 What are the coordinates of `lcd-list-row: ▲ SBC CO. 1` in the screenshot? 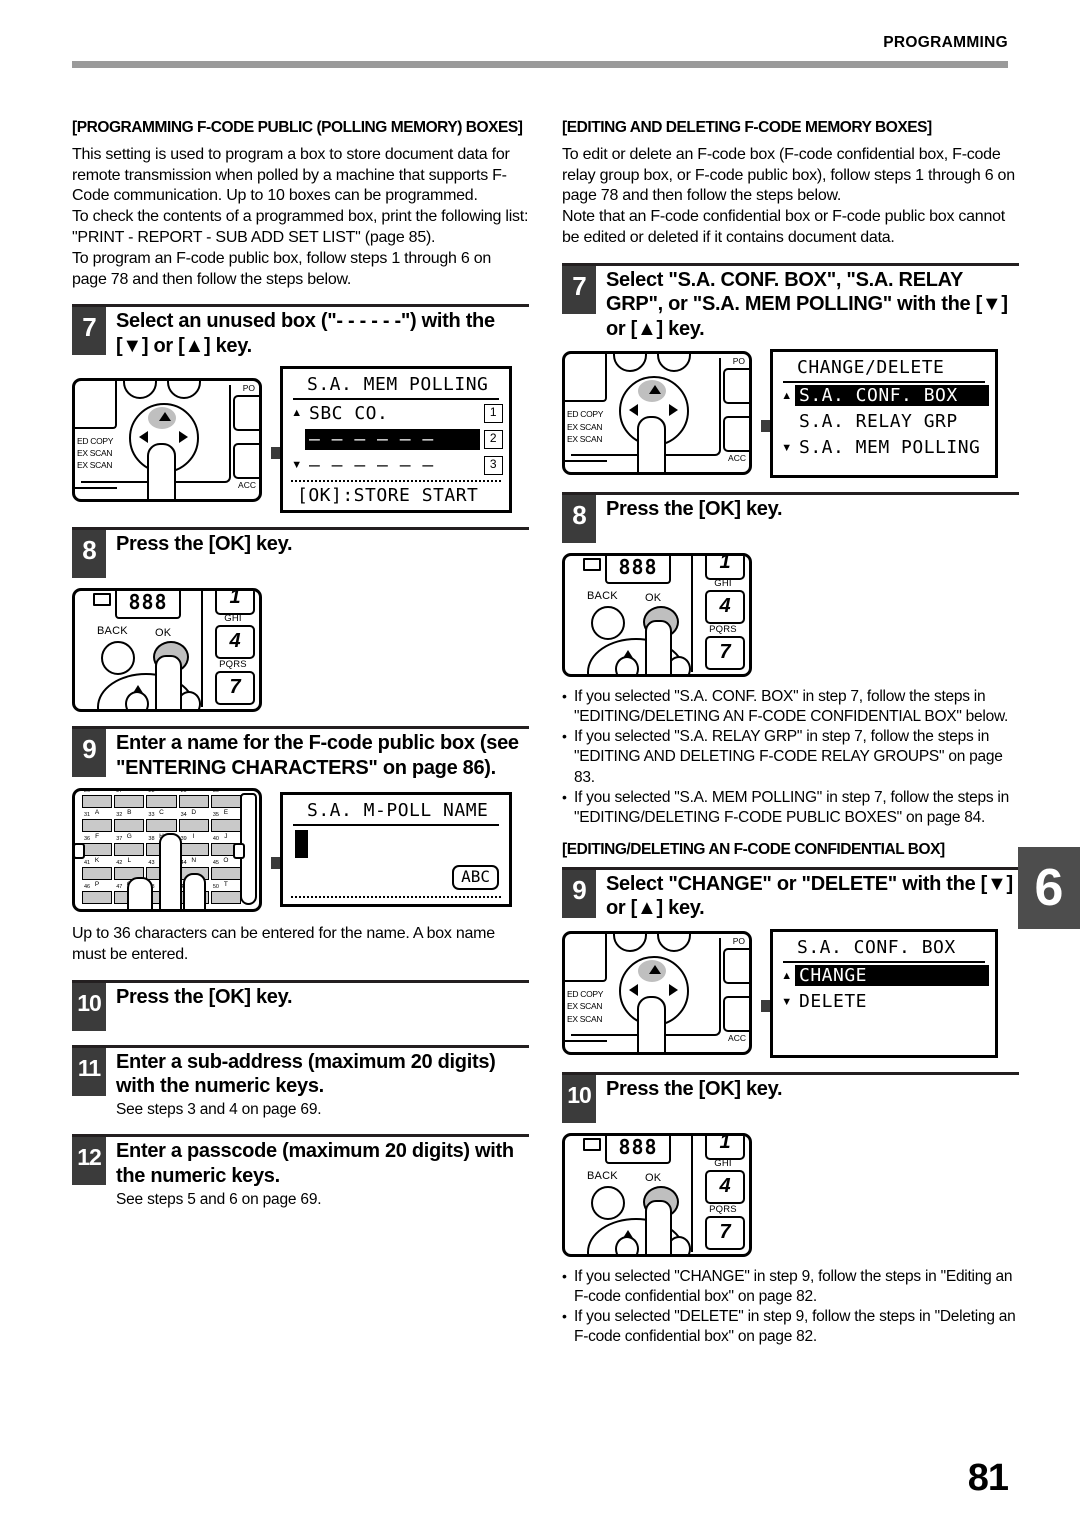 It's located at (396, 413).